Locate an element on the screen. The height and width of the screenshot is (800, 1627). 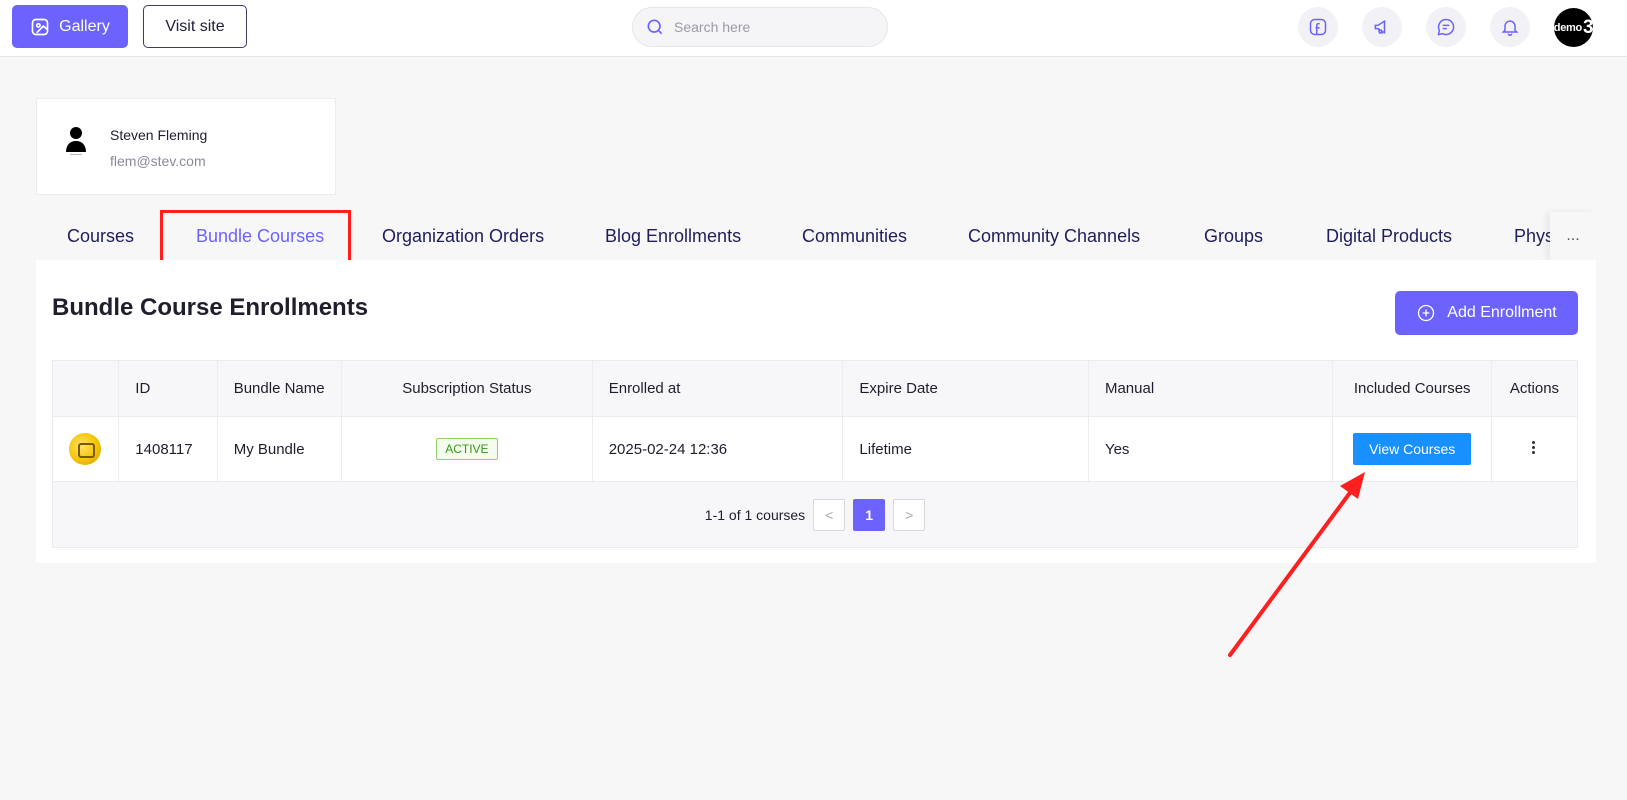
header-enrolled-at: Enrolled at is located at coordinates (717, 388).